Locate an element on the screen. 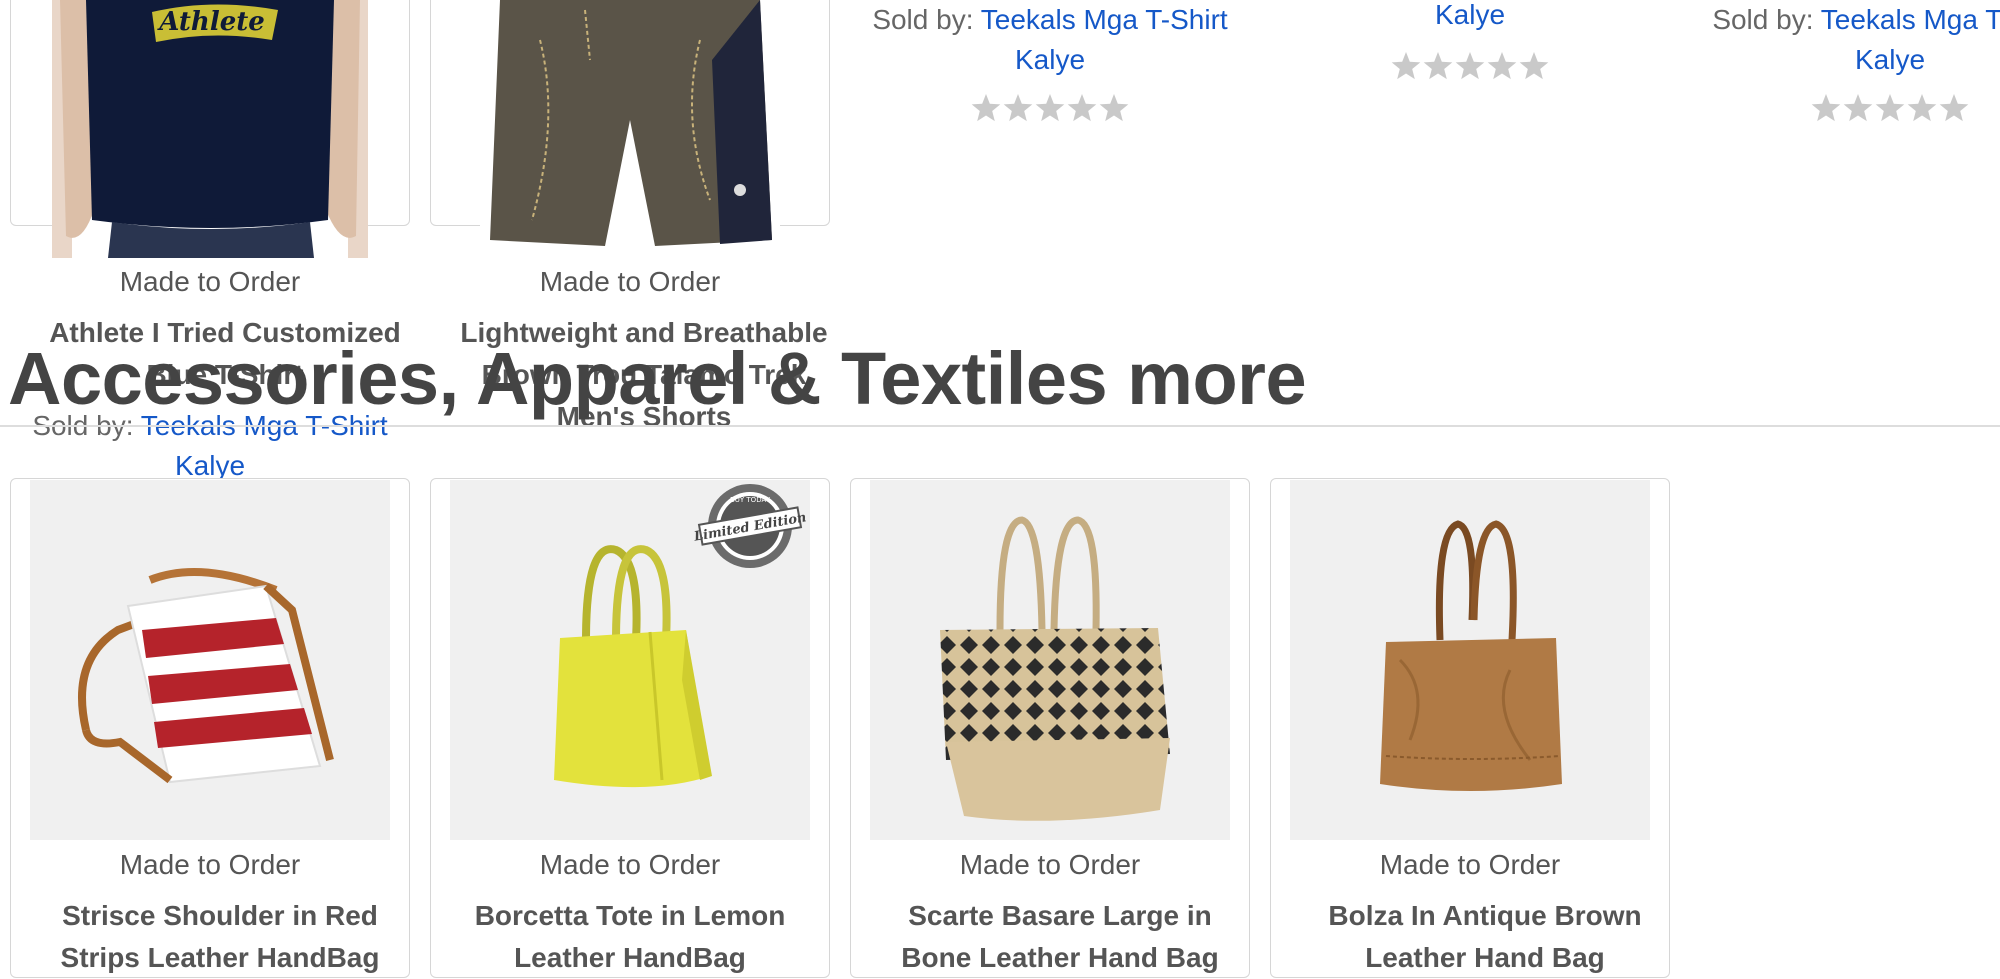  product-title-line: Borcetta Tote in Lemon is located at coordinates (630, 915).